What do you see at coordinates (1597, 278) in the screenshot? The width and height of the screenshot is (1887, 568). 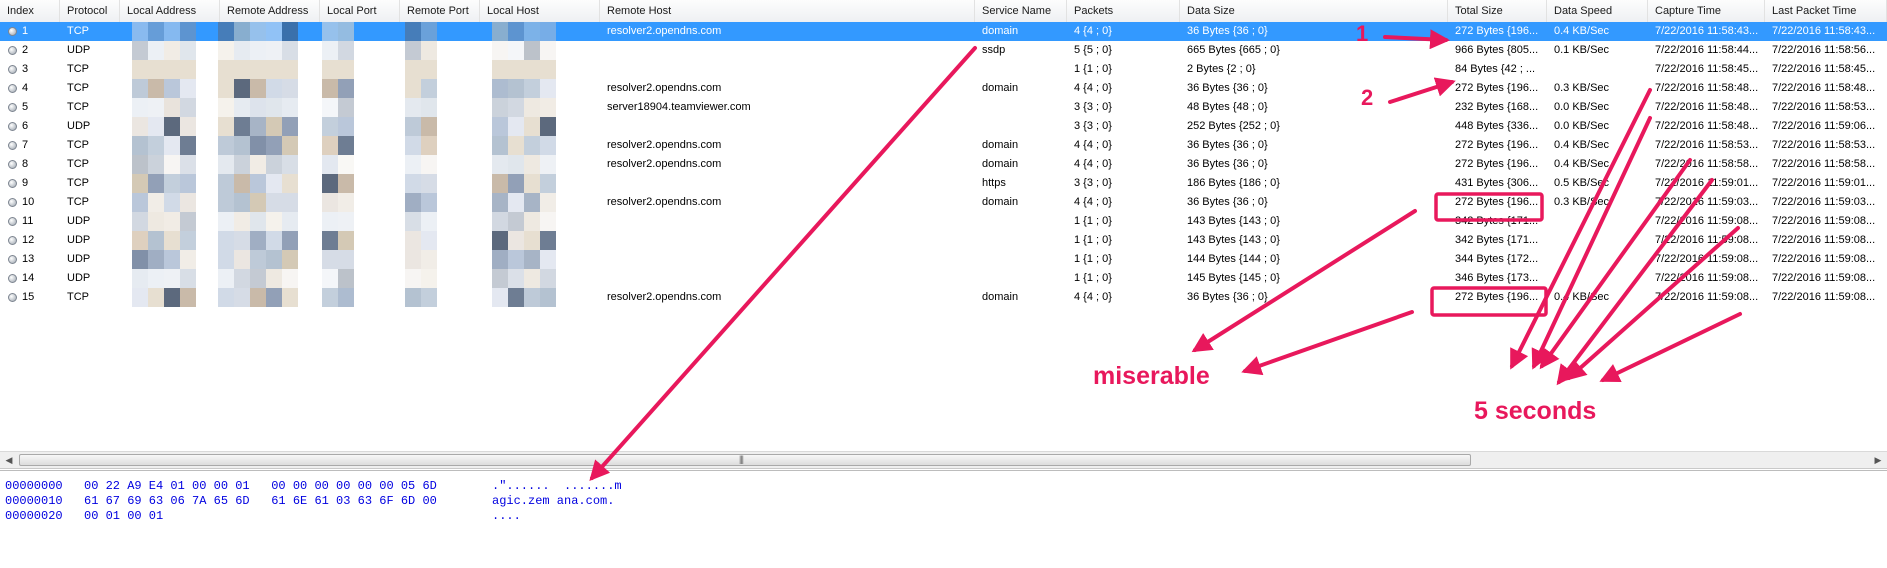 I see `data-speed-cell` at bounding box center [1597, 278].